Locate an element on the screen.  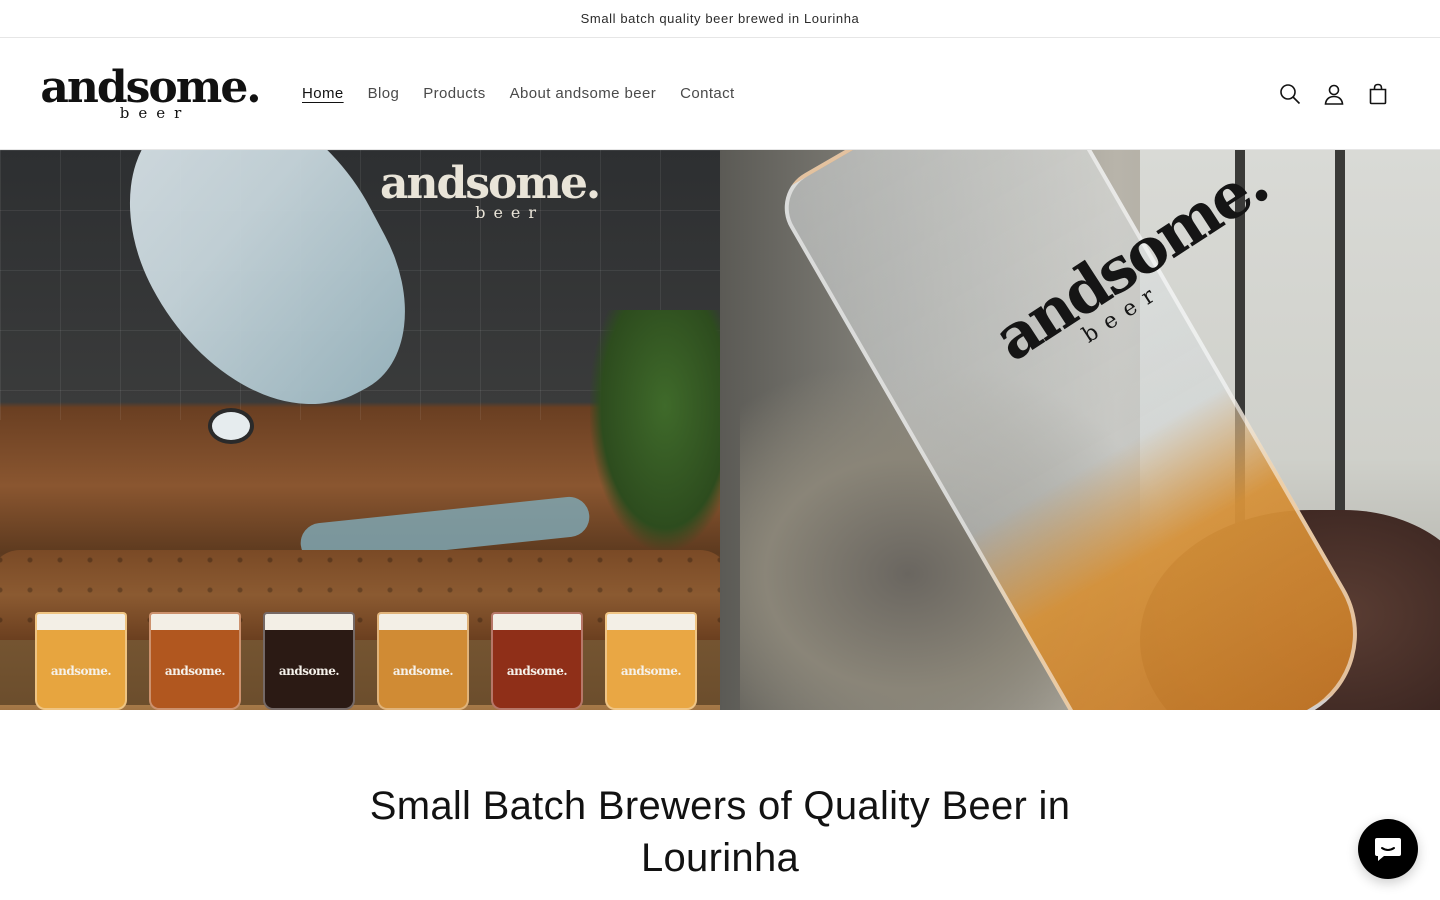
nav-item-blog: Blog is located at coordinates (384, 93).